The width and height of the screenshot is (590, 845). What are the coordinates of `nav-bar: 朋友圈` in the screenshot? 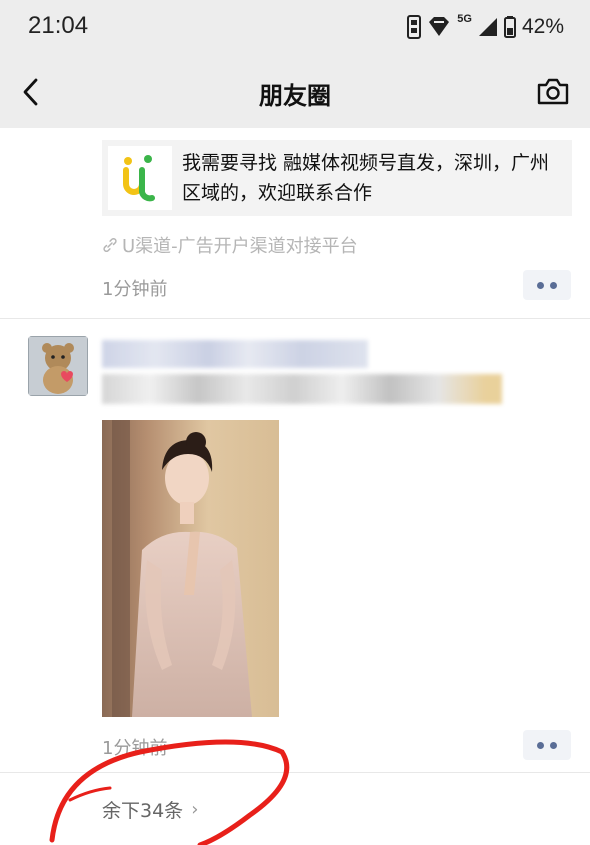 It's located at (295, 92).